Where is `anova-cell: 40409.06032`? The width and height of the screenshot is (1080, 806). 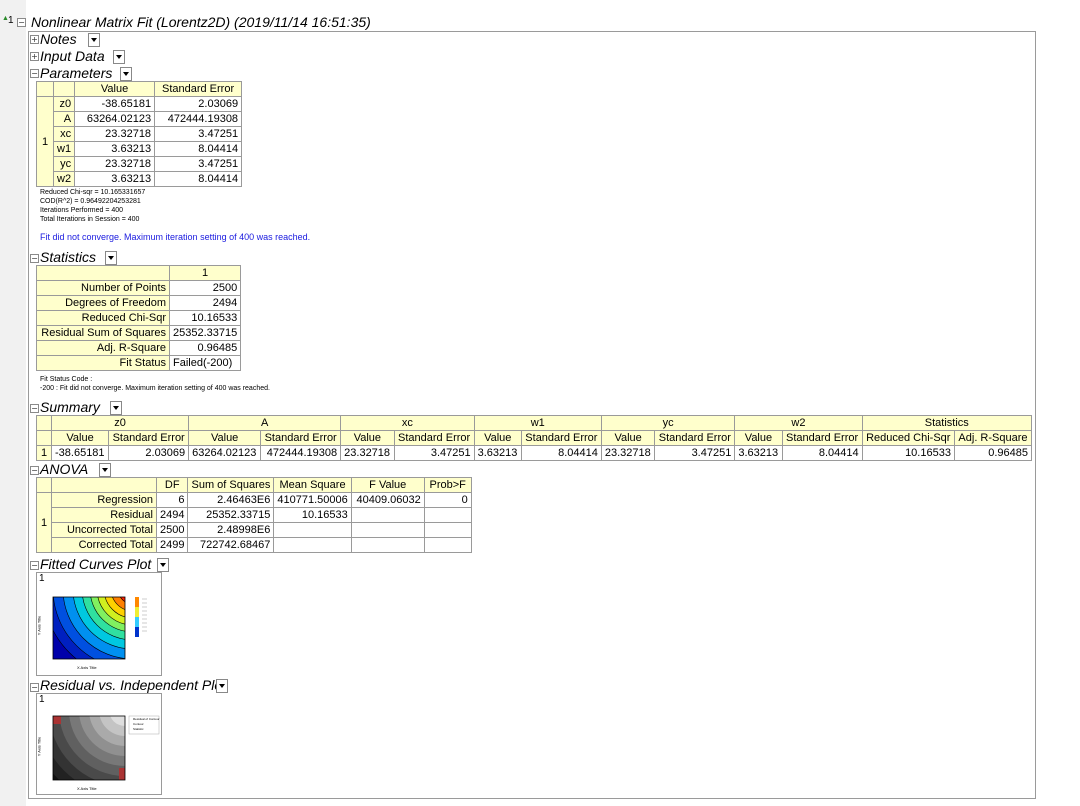
anova-cell: 40409.06032 is located at coordinates (387, 500).